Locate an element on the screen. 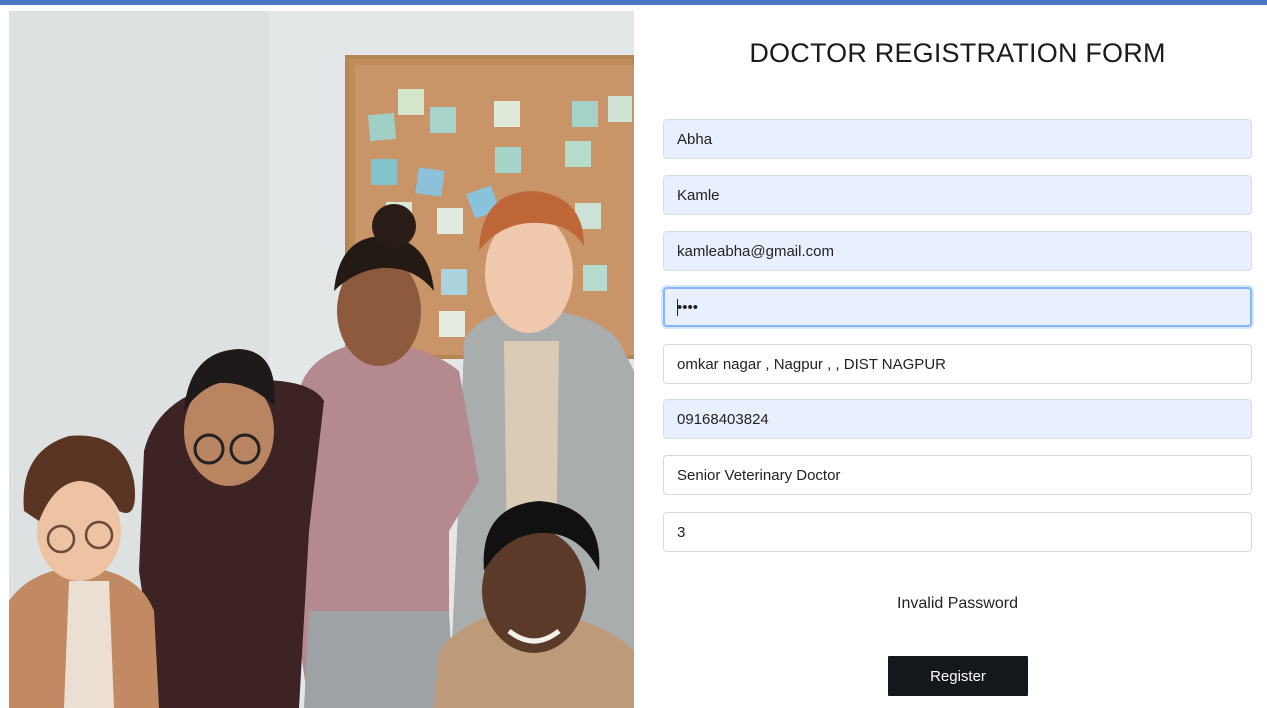 The image size is (1267, 708). address-field is located at coordinates (957, 364).